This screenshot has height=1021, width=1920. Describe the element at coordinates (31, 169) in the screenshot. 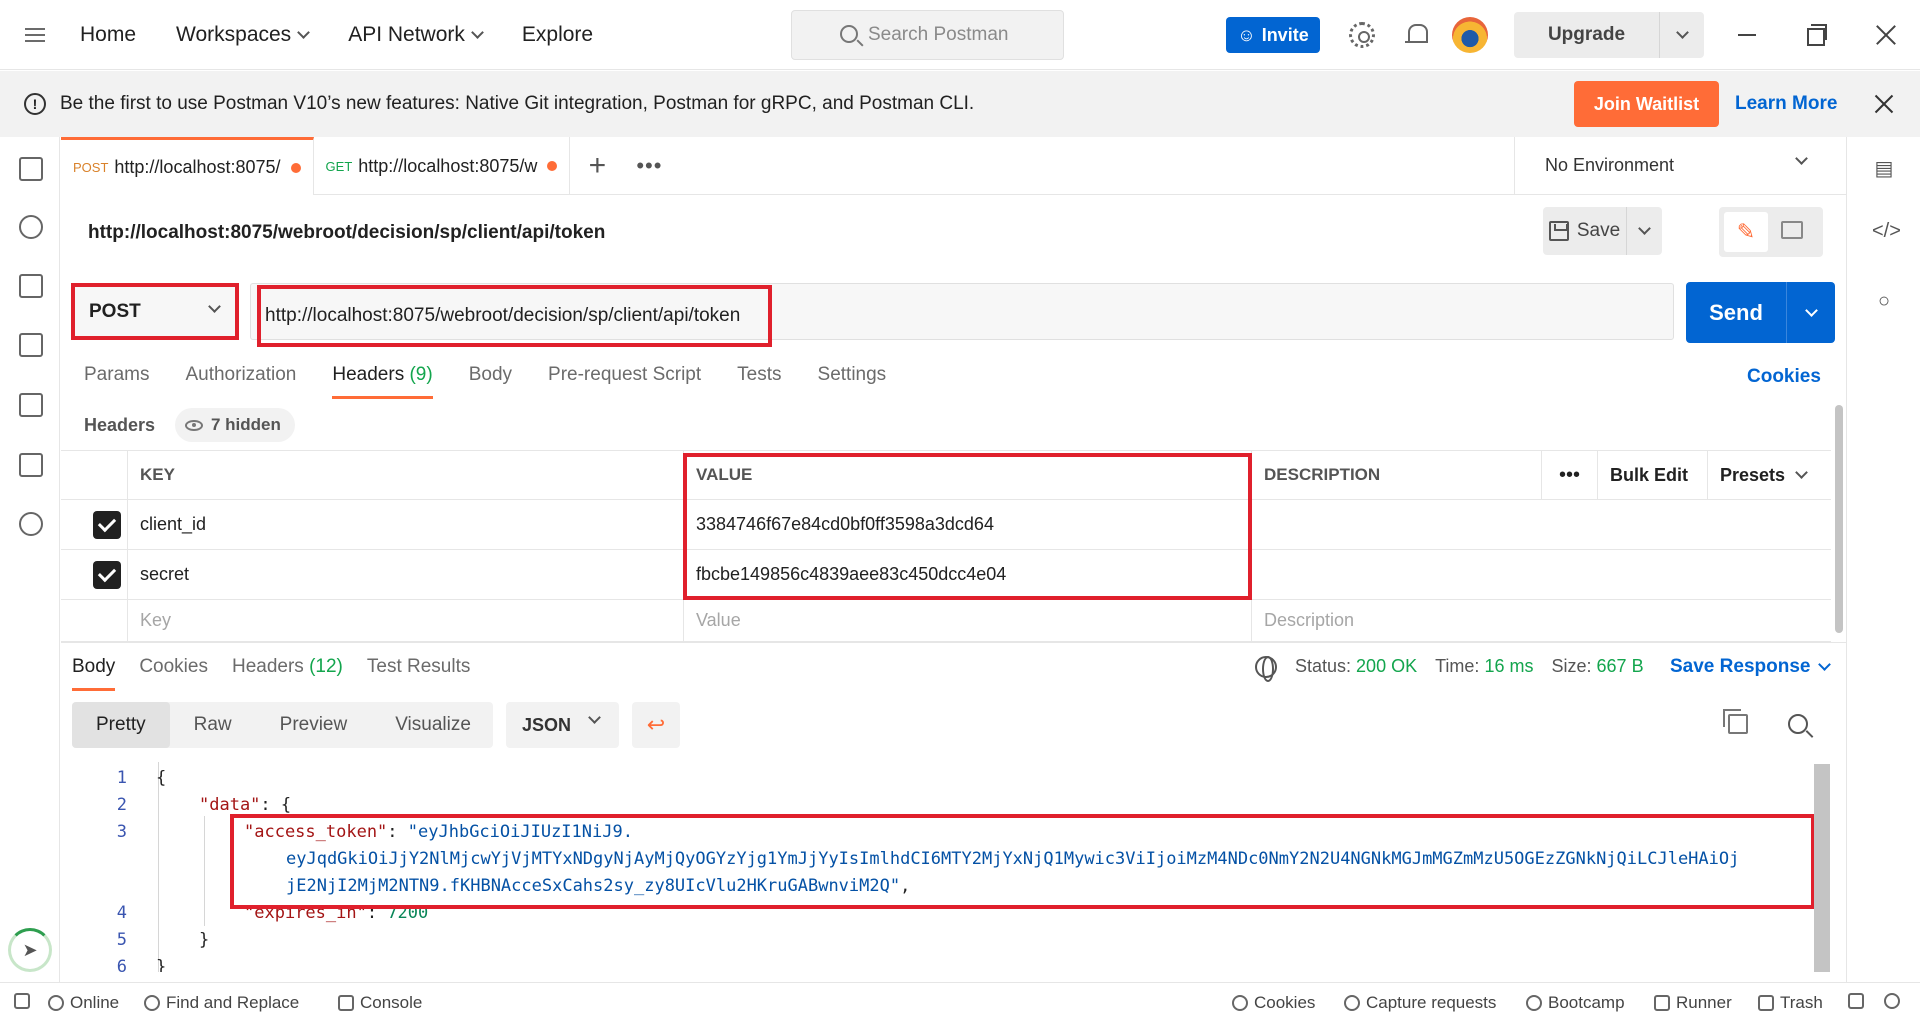

I see `collections-icon` at that location.